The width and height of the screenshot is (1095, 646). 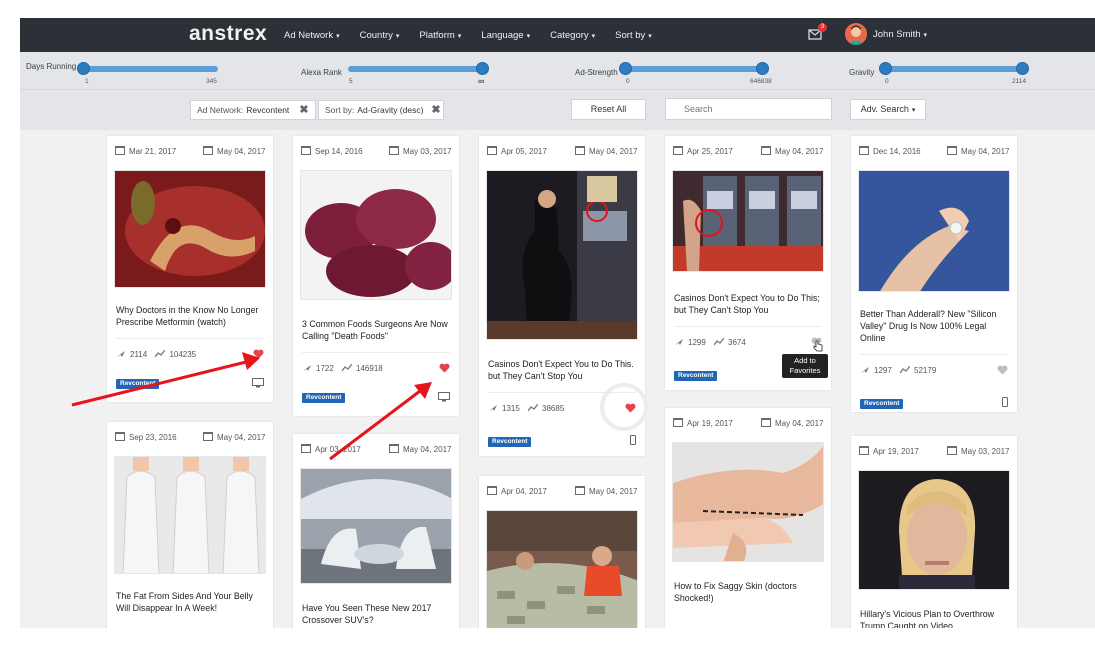 I want to click on ad-title: How to Fix Saggy Skin (doctors Shocked!), so click(x=748, y=592).